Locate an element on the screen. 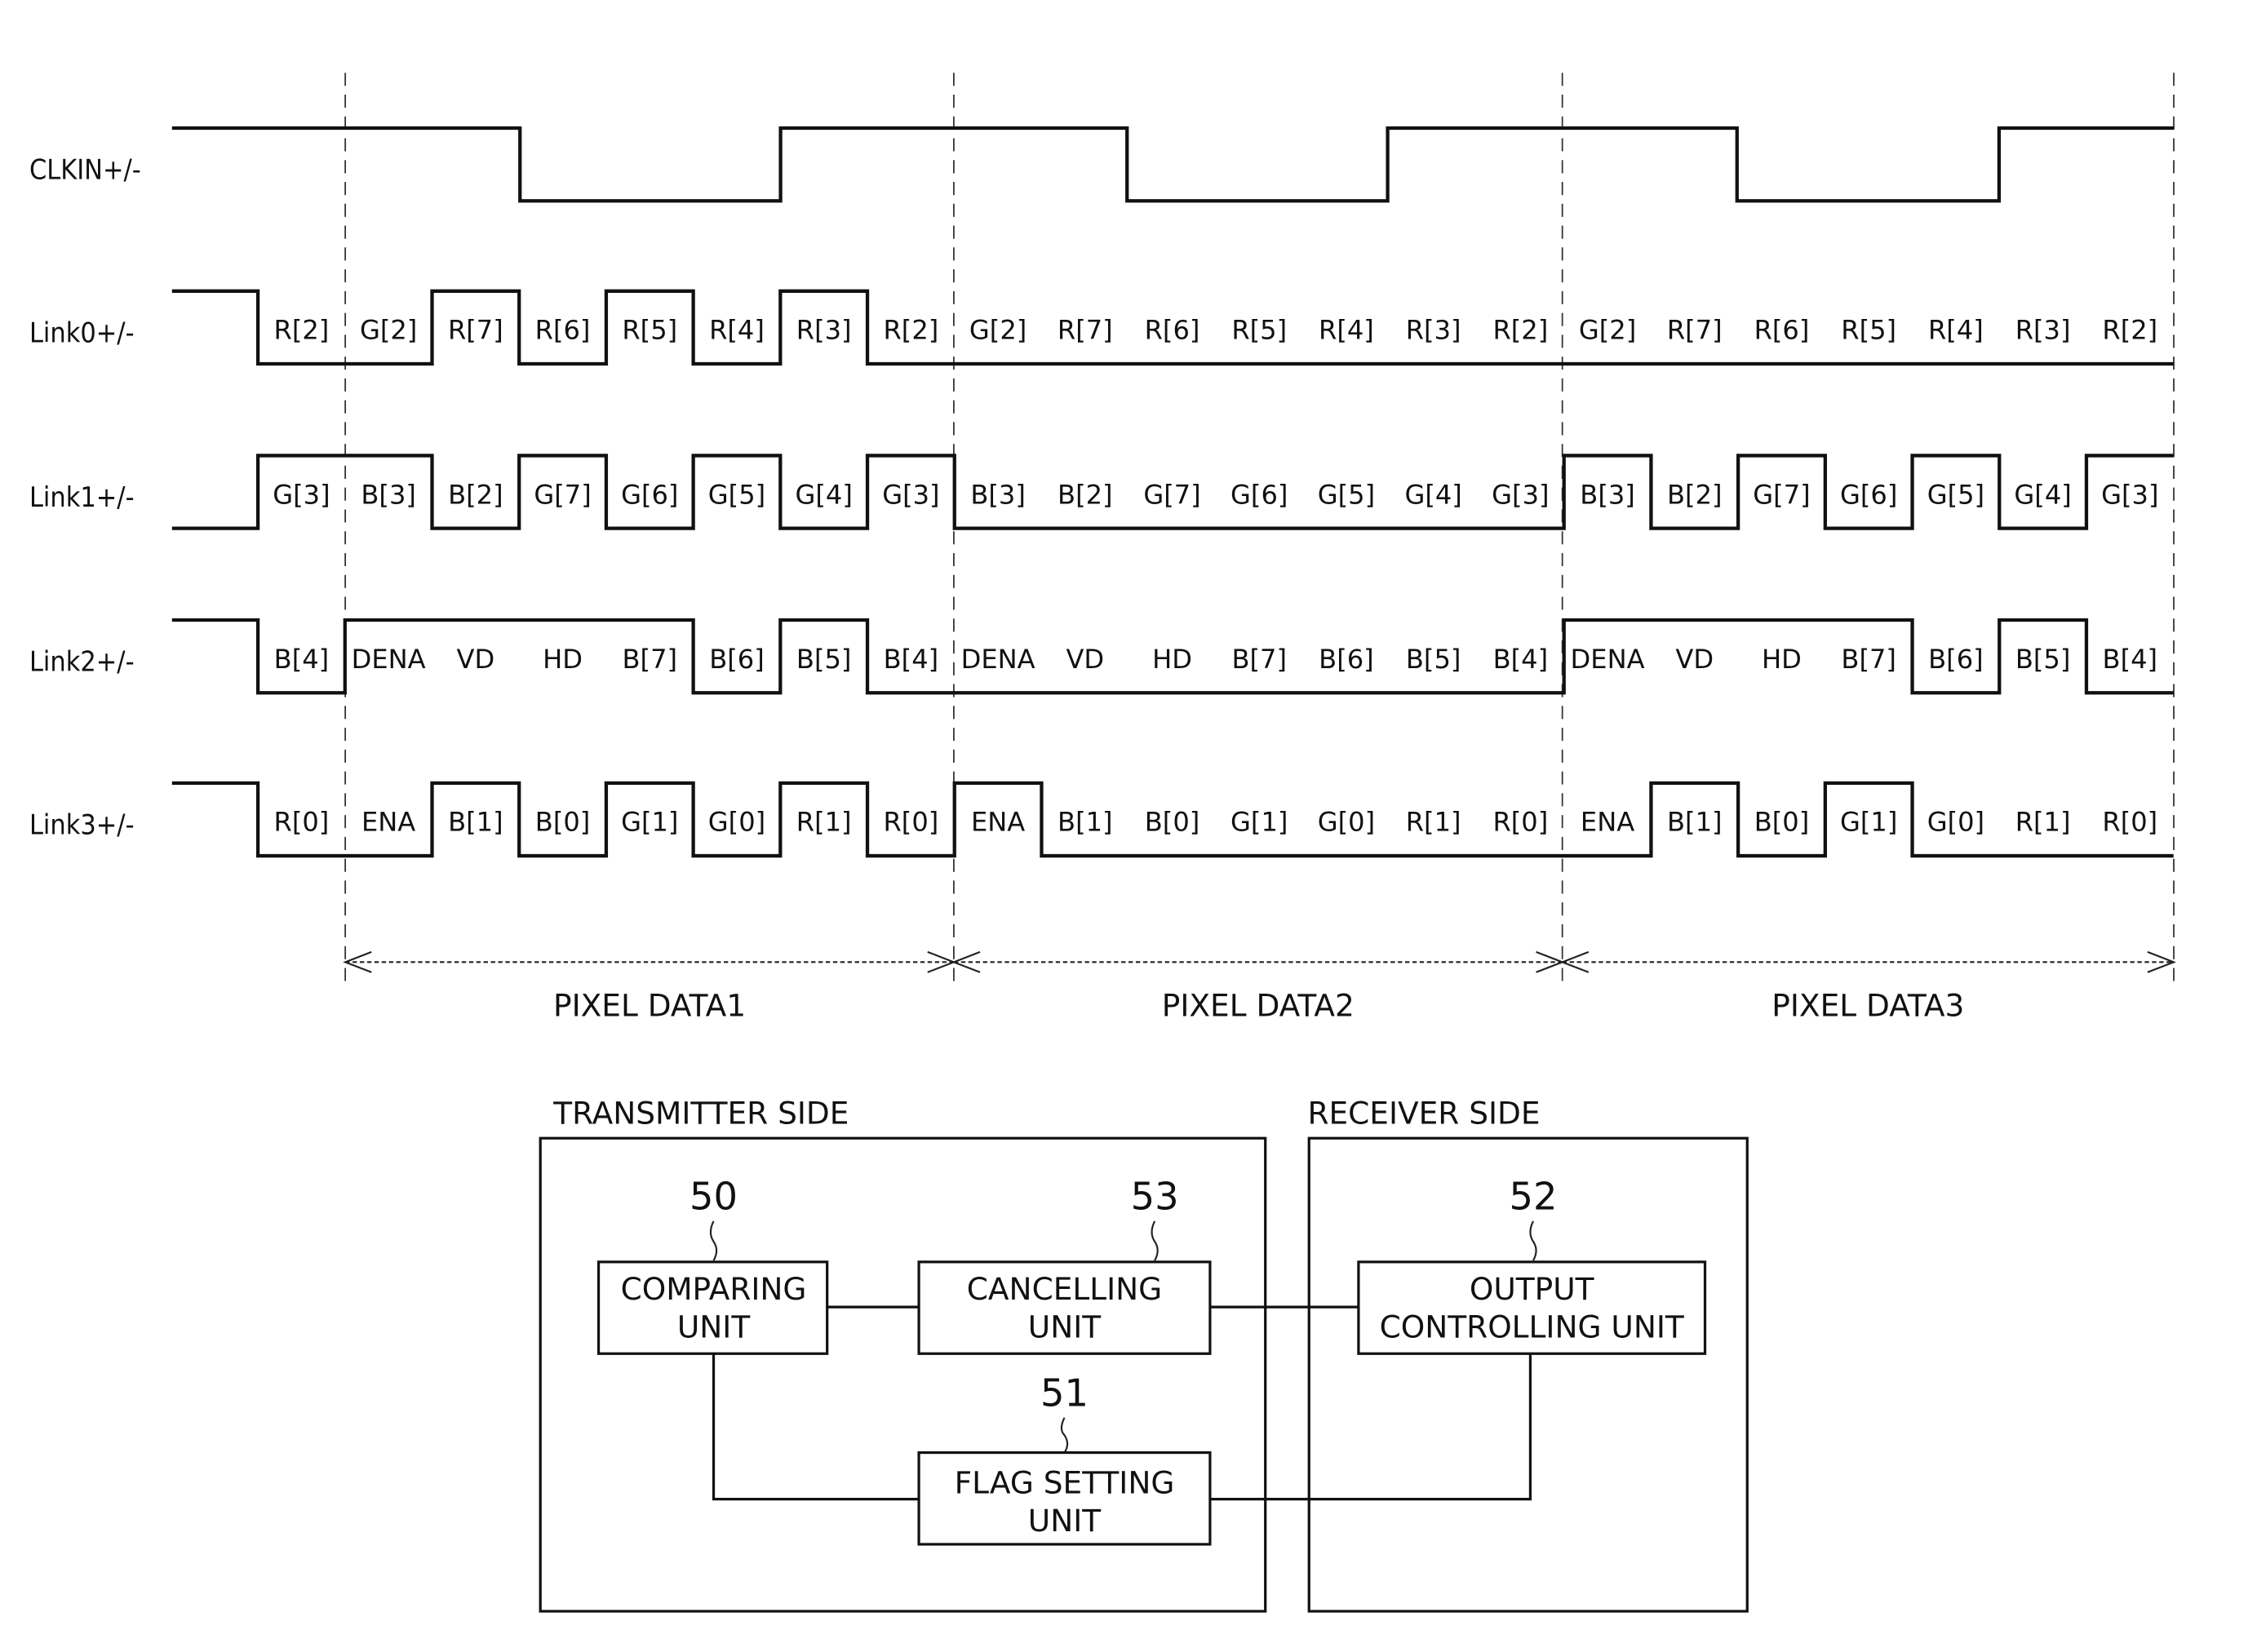 The height and width of the screenshot is (1652, 2257). pixel-period-label: PIXEL DATA2 is located at coordinates (1258, 1005).